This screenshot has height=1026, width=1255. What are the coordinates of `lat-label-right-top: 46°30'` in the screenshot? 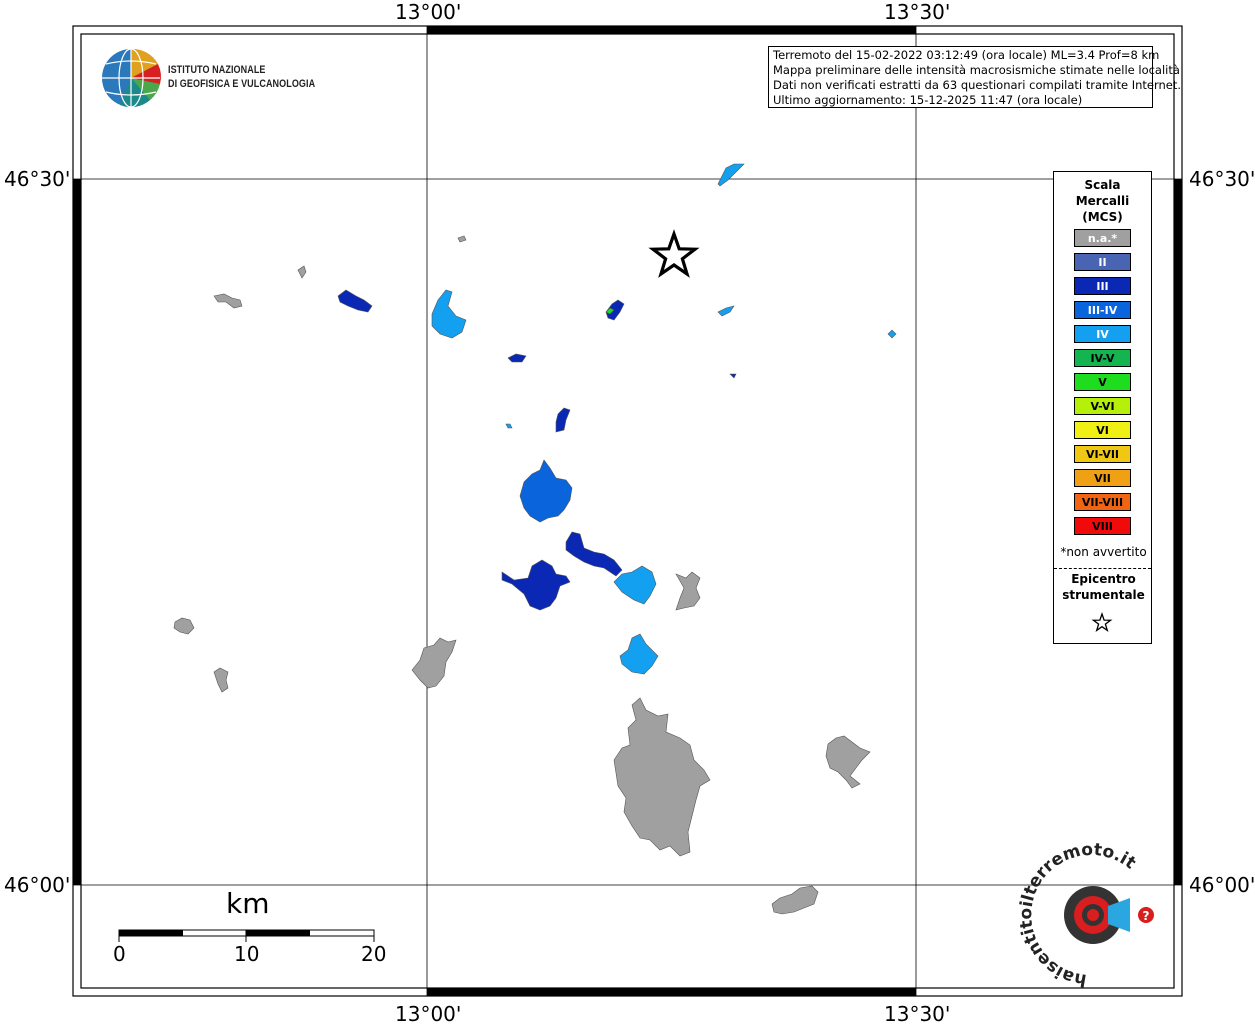 It's located at (1222, 179).